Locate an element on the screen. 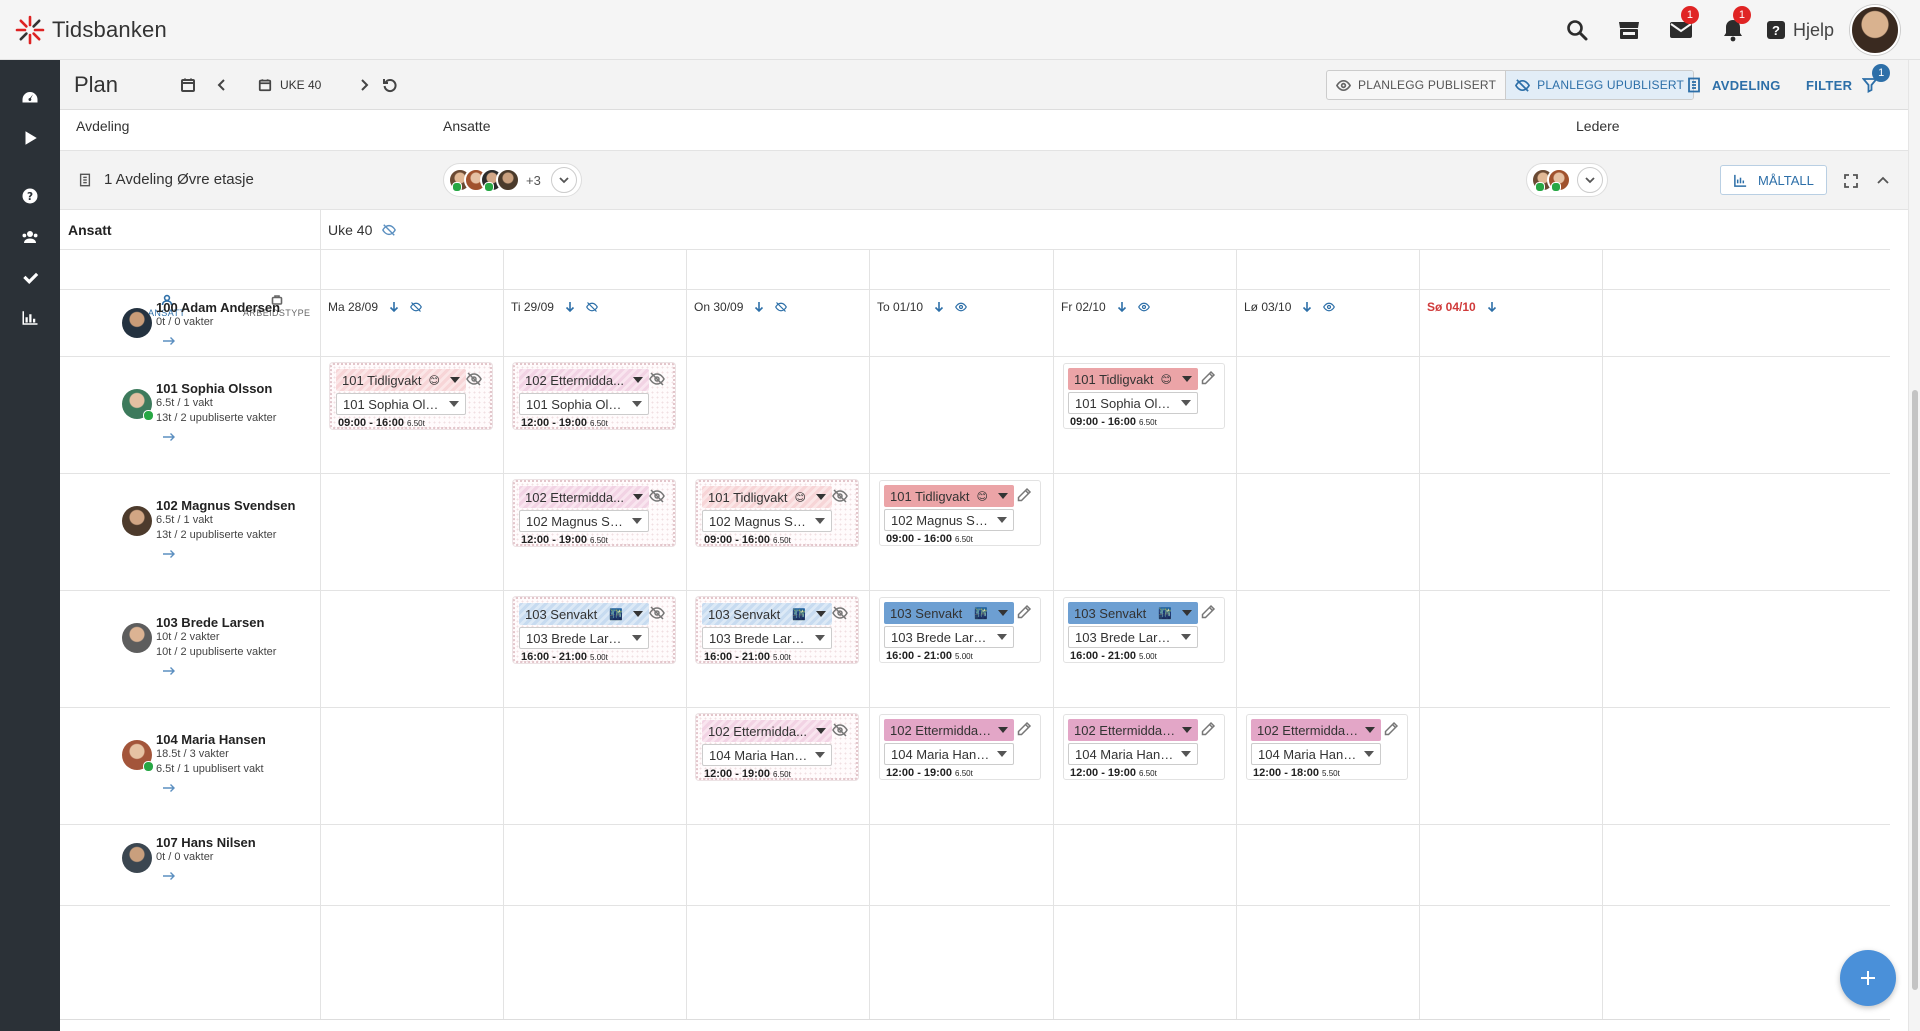 Image resolution: width=1920 pixels, height=1031 pixels. scrollbar-thumb is located at coordinates (1915, 690).